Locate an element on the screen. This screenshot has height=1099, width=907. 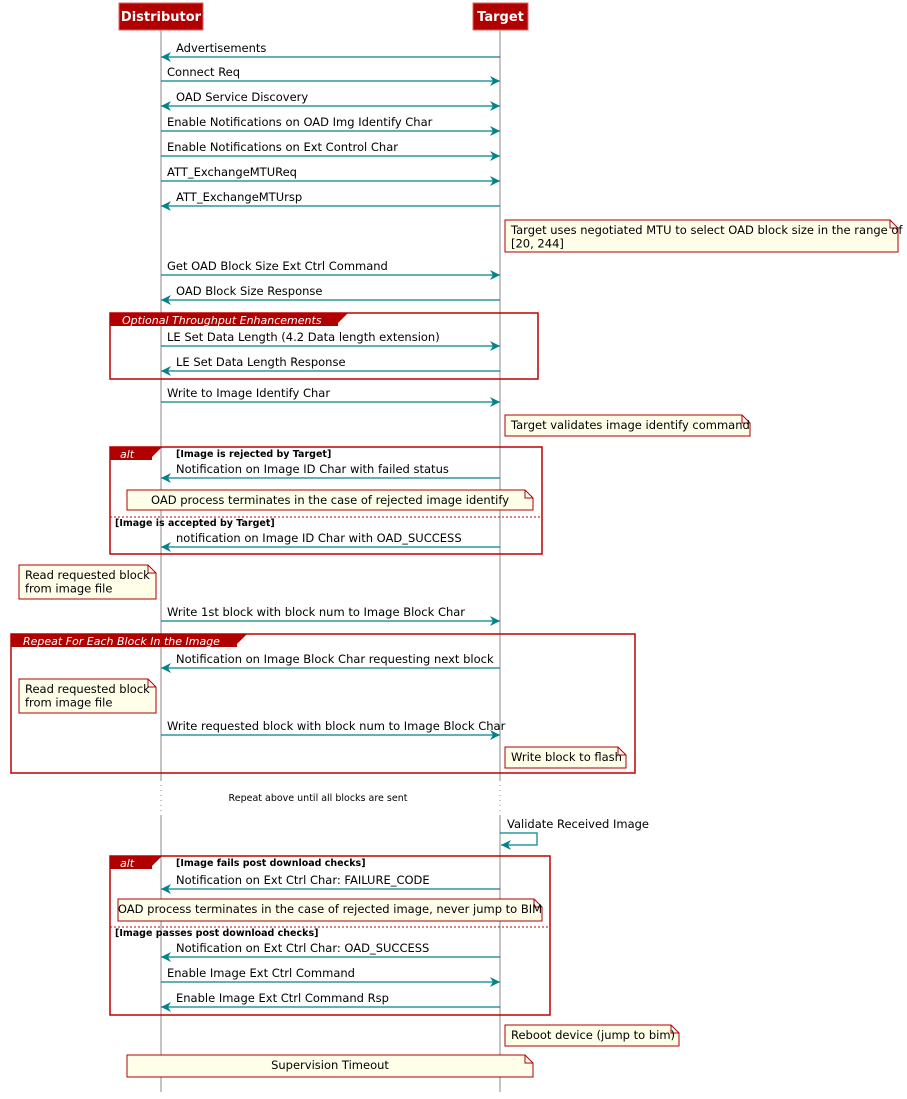
note-text: Reboot device (jump to bim) is located at coordinates (593, 1035).